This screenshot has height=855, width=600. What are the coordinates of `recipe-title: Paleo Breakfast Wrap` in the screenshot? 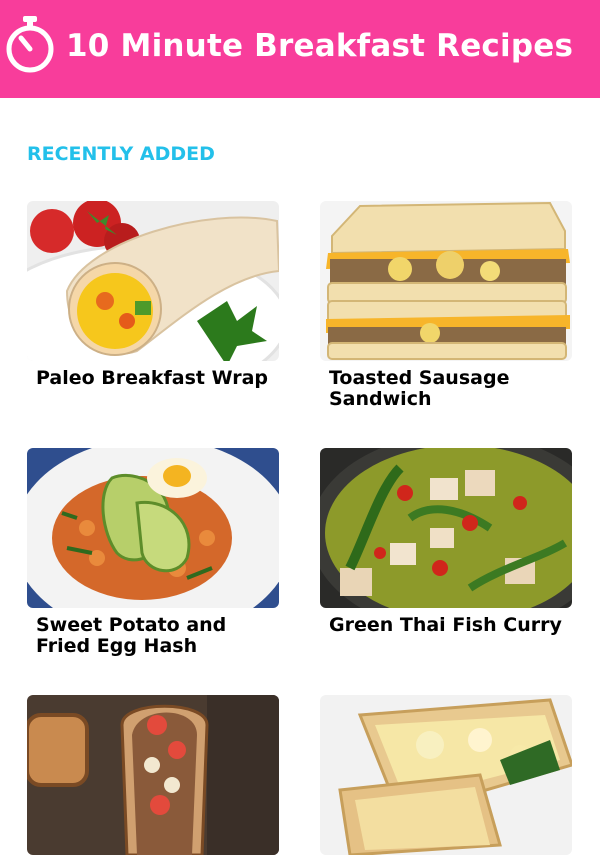 It's located at (155, 378).